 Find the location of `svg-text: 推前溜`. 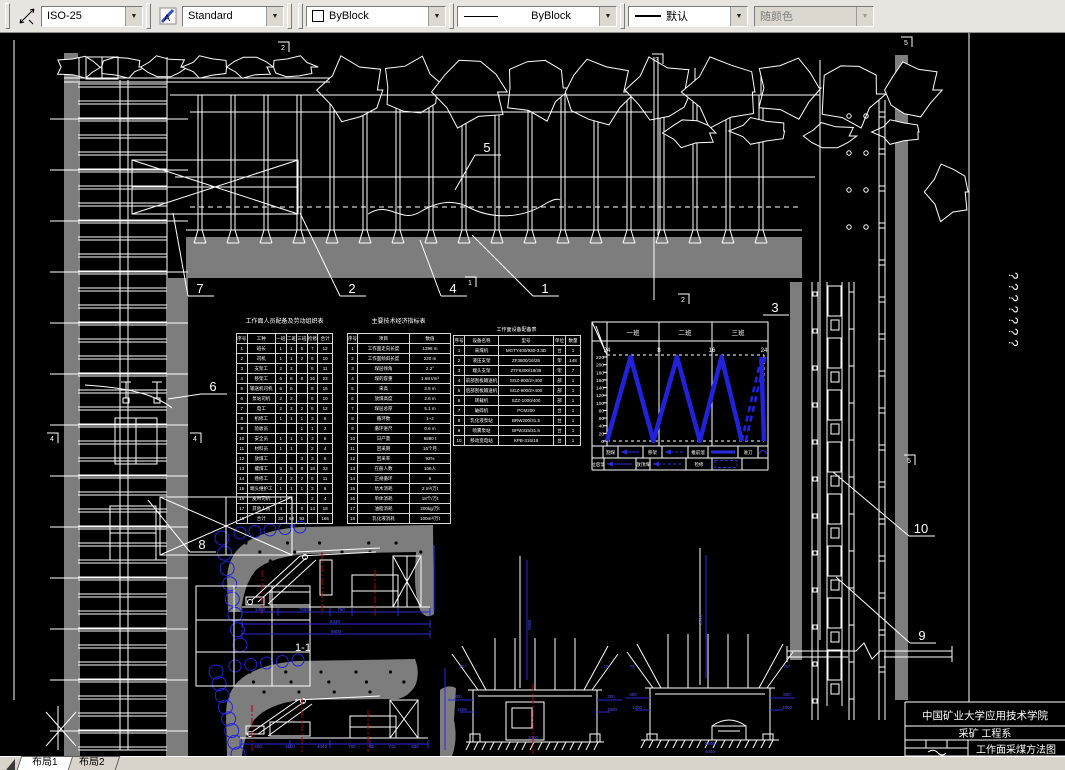

svg-text: 推前溜 is located at coordinates (698, 452).